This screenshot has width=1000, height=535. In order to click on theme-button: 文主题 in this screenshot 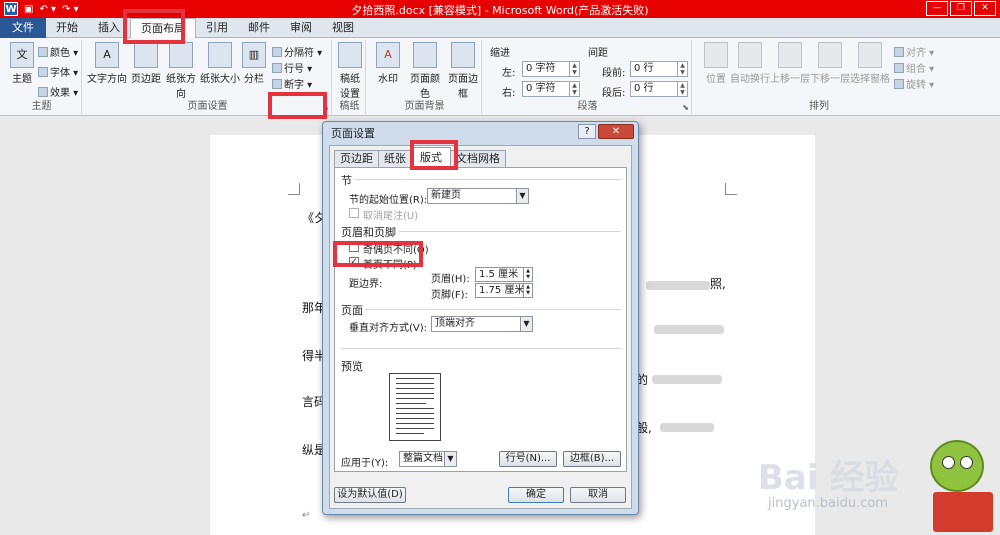, I will do `click(22, 63)`.